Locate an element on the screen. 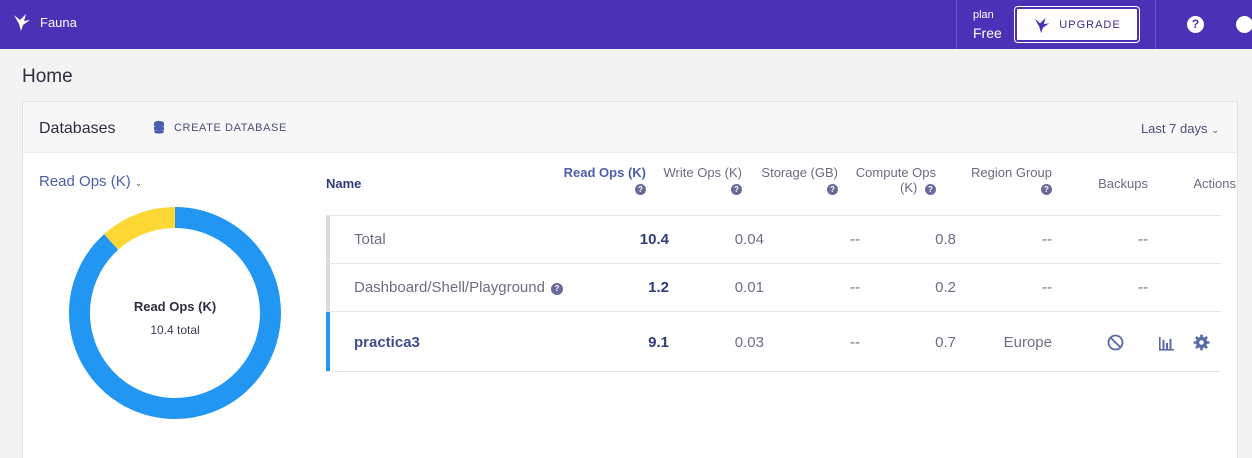 The image size is (1252, 458). plan-info: plan Free is located at coordinates (987, 24).